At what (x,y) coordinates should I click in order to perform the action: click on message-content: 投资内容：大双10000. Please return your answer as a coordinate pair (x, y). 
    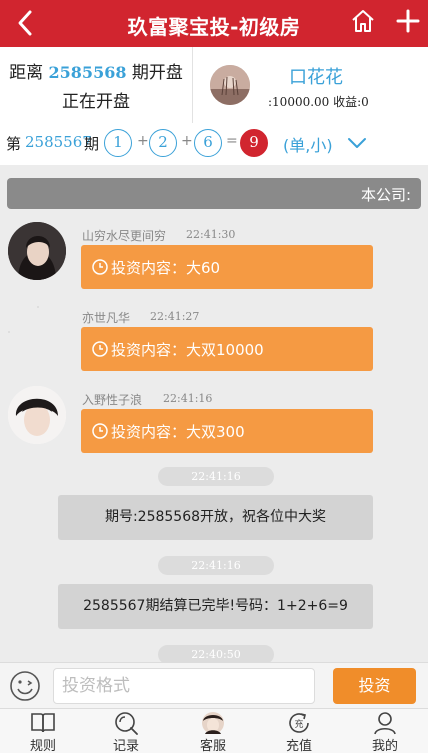
    Looking at the image, I should click on (187, 350).